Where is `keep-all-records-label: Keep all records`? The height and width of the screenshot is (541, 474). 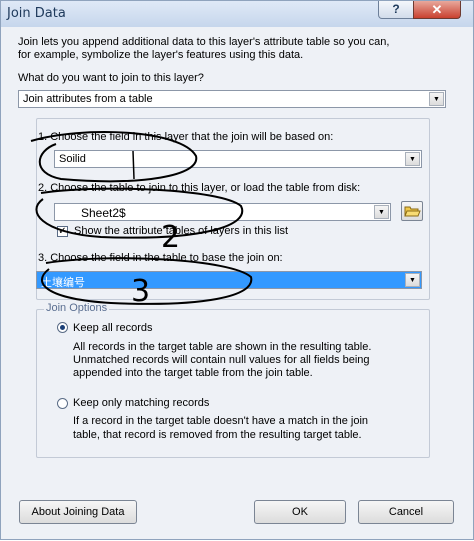 keep-all-records-label: Keep all records is located at coordinates (113, 328).